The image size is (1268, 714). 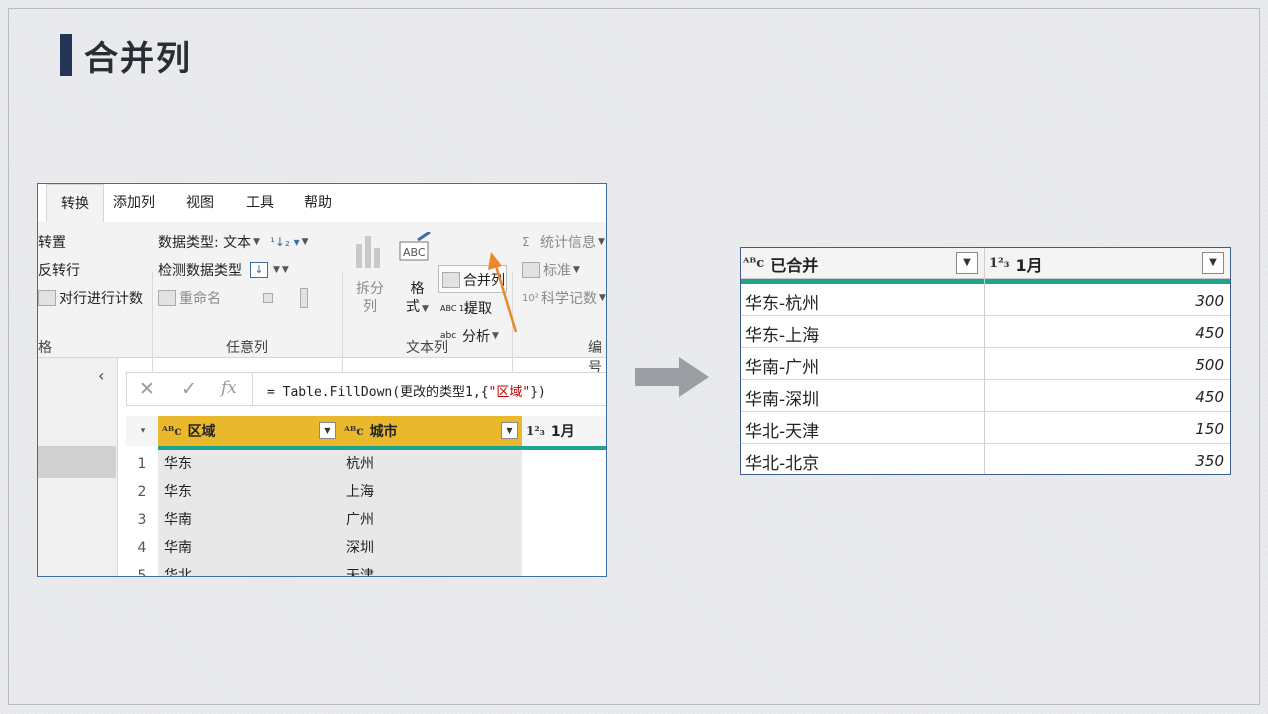 What do you see at coordinates (1209, 301) in the screenshot?
I see `cell-jan: 300` at bounding box center [1209, 301].